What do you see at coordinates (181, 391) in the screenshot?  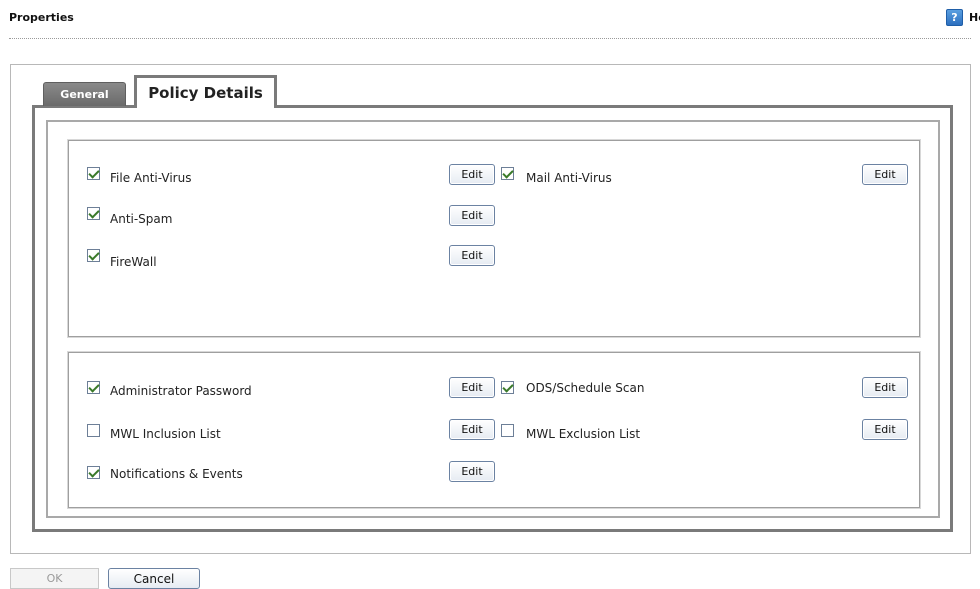 I see `administrator-password-label: Administrator Password` at bounding box center [181, 391].